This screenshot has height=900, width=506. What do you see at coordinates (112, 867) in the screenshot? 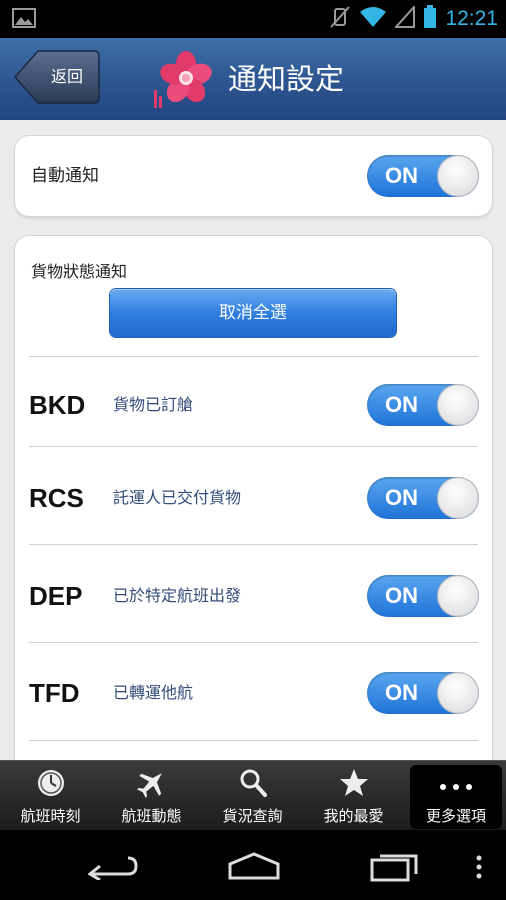
I see `back-nav-icon` at bounding box center [112, 867].